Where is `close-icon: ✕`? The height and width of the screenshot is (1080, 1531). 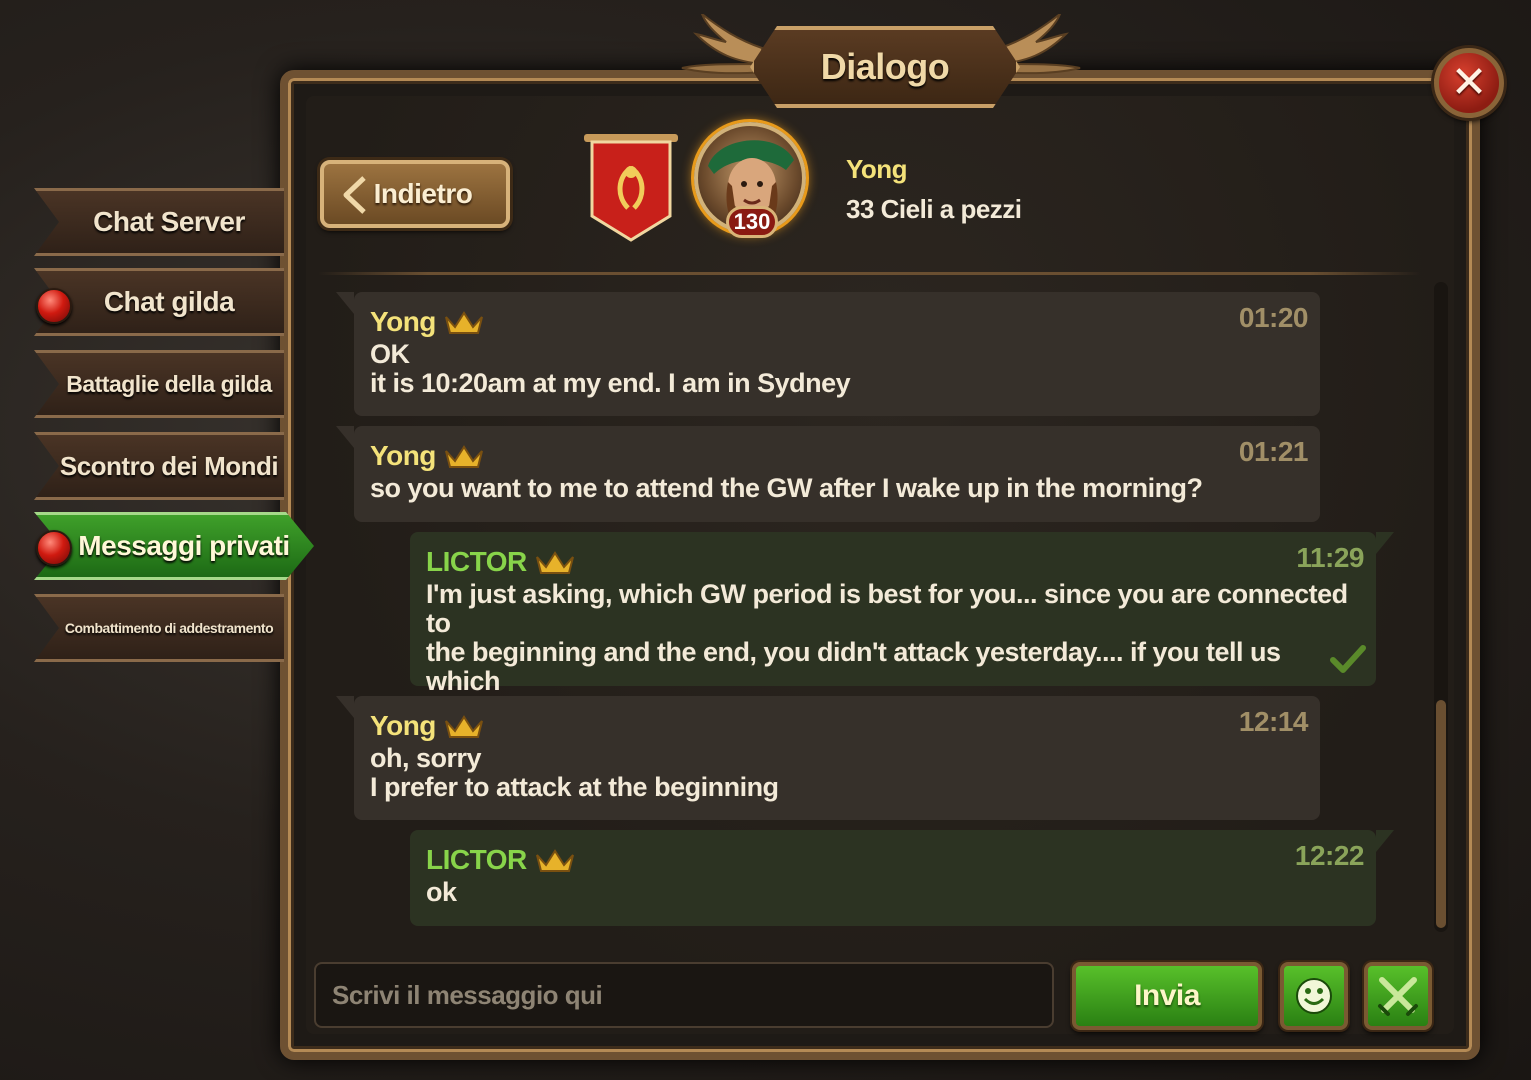
close-icon: ✕ is located at coordinates (1469, 82).